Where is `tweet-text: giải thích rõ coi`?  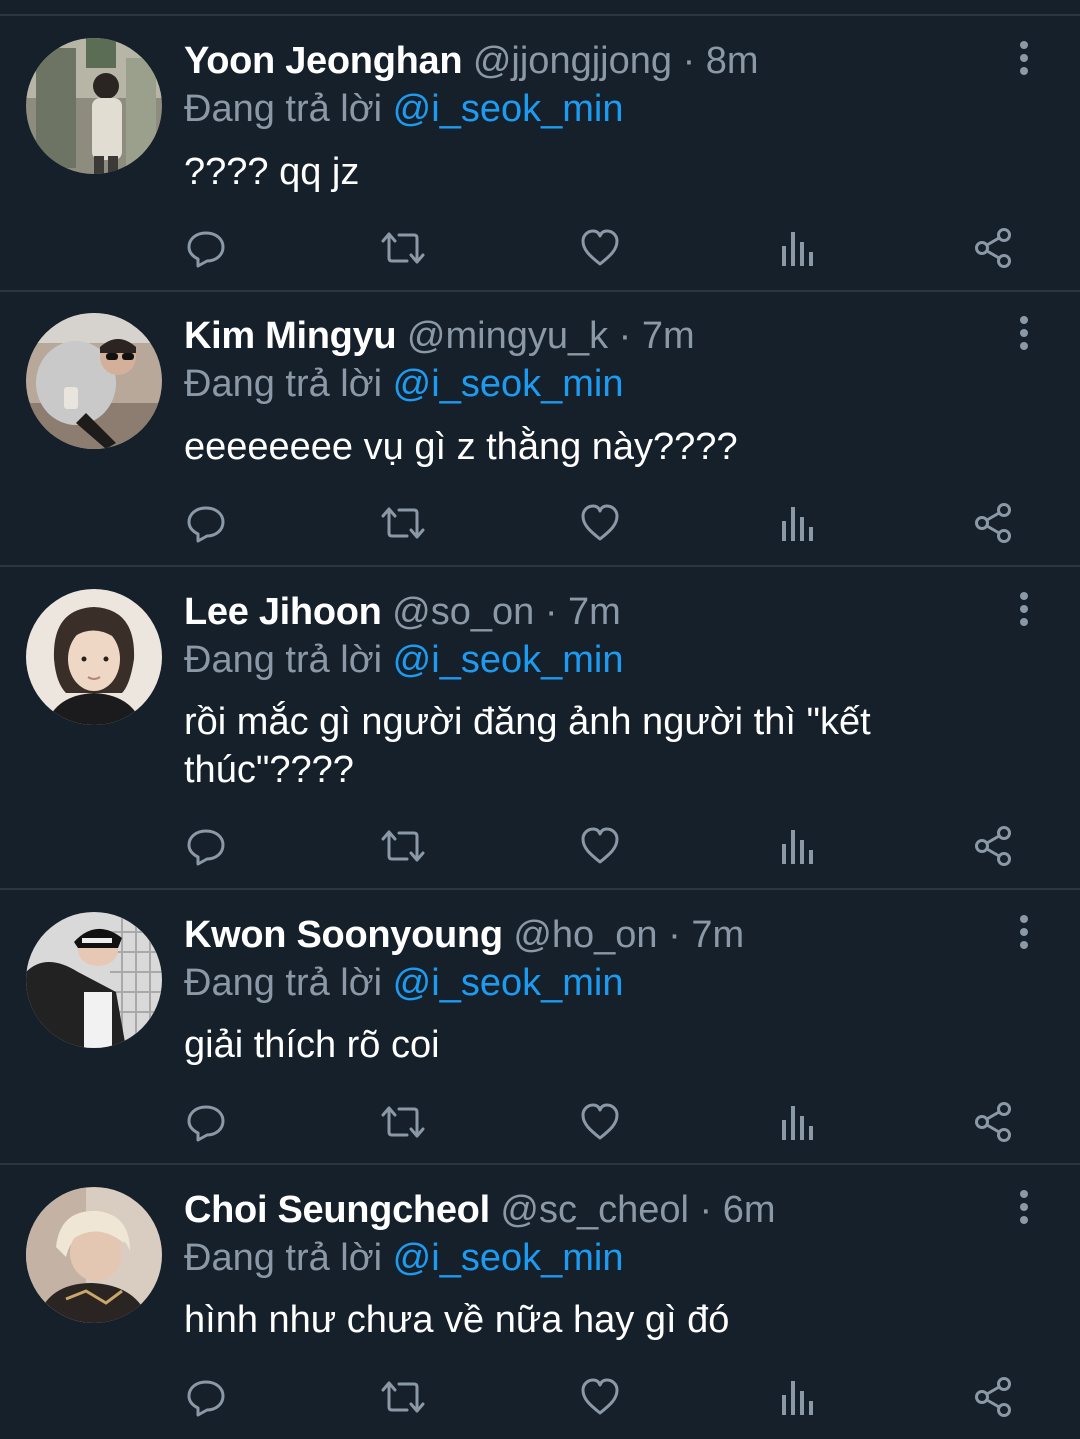
tweet-text: giải thích rõ coi is located at coordinates (312, 1045).